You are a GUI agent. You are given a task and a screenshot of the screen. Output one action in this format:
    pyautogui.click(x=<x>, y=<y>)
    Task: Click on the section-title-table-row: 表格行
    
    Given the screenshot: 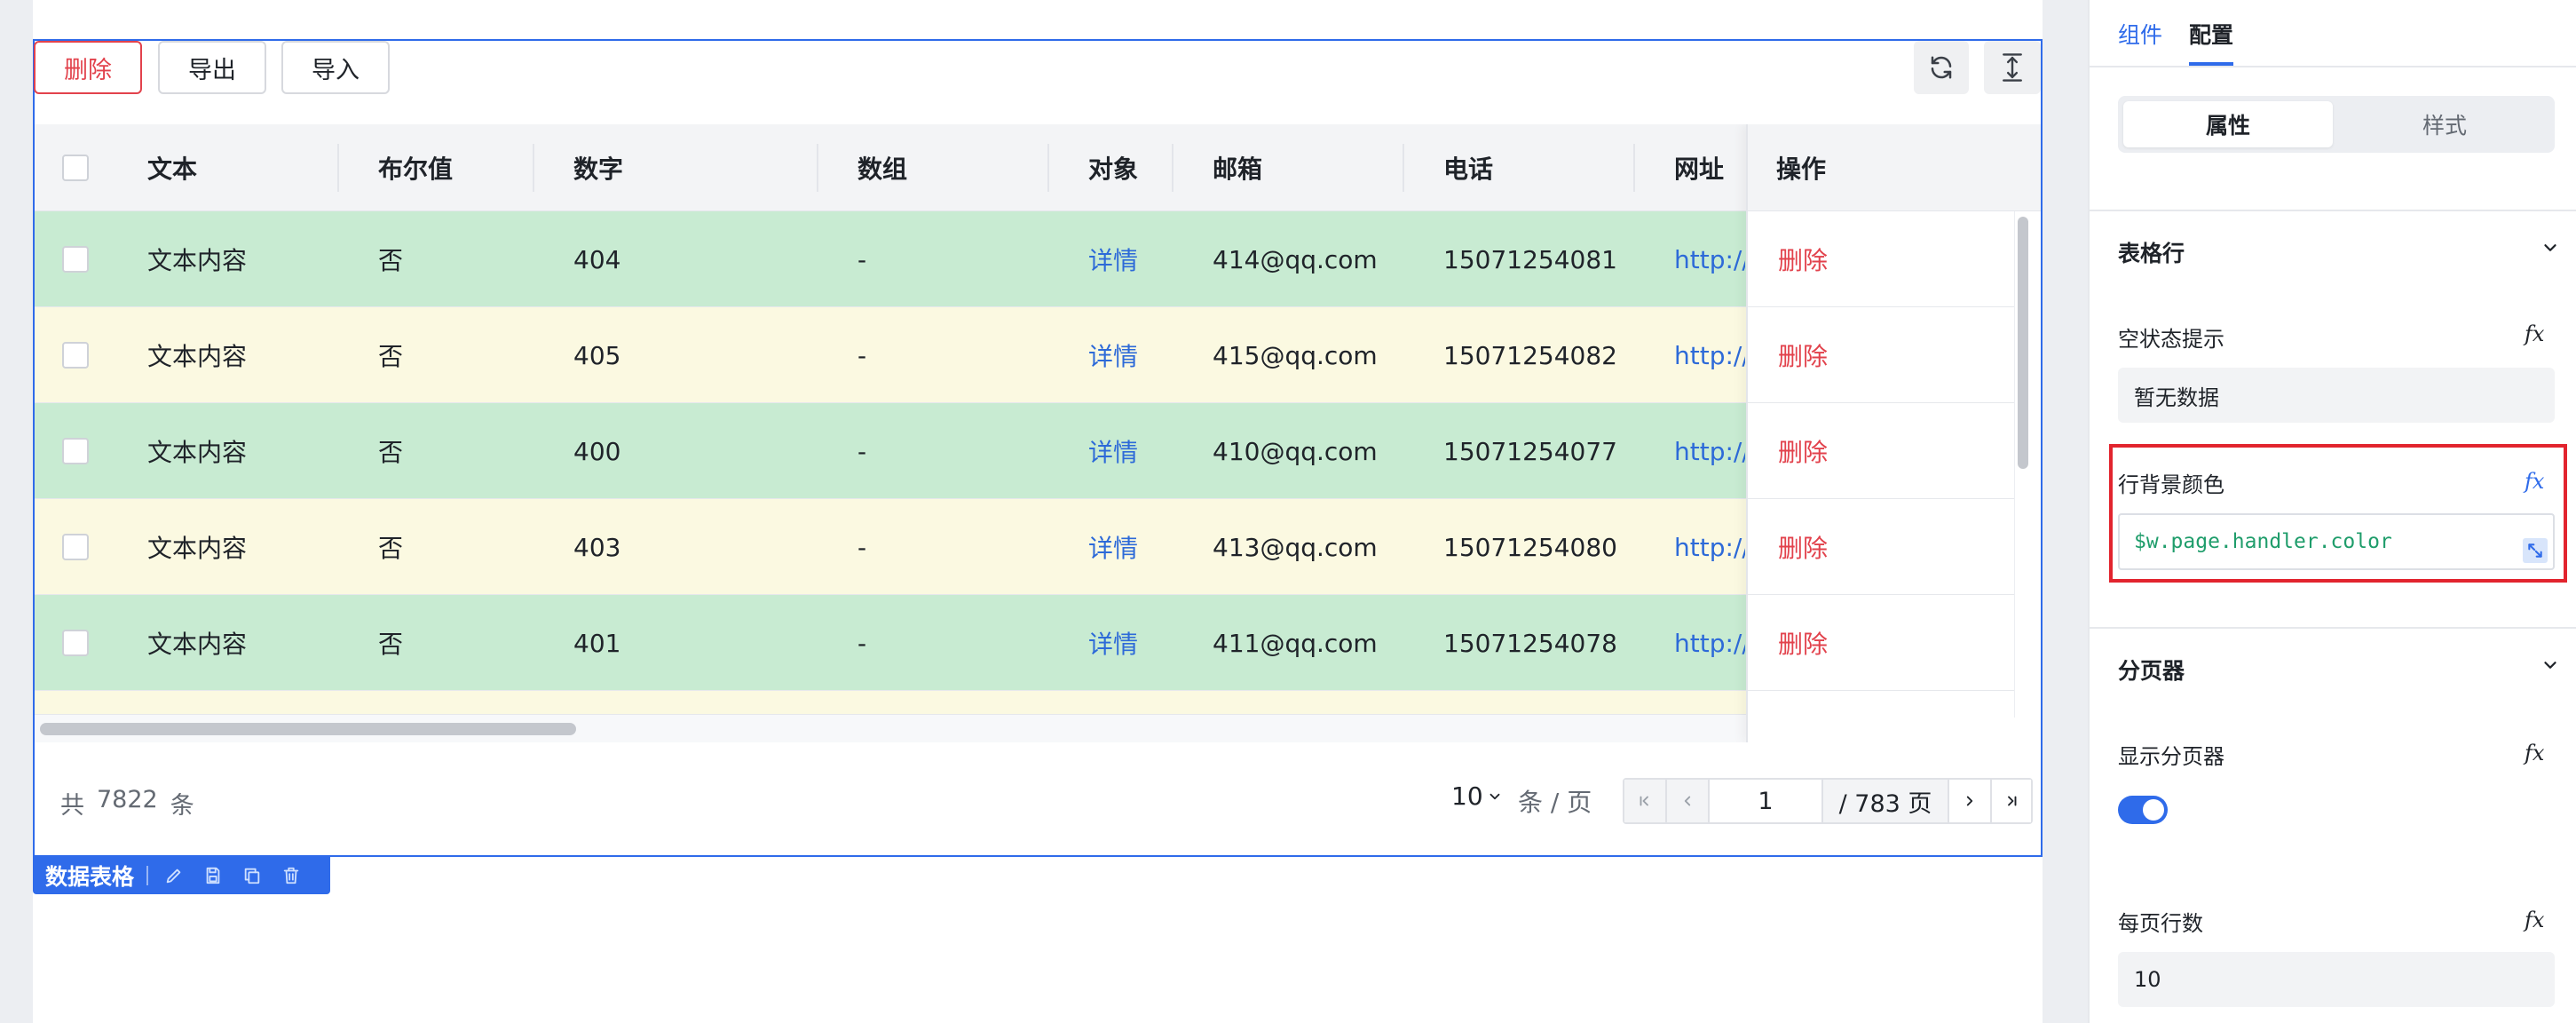 What is the action you would take?
    pyautogui.click(x=2151, y=252)
    